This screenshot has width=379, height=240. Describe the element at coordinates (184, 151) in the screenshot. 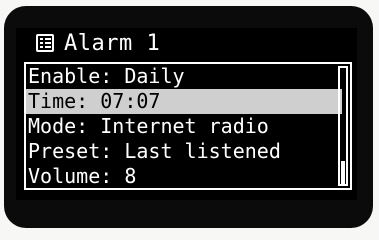

I see `menu-item-preset: Preset: Last listened` at that location.